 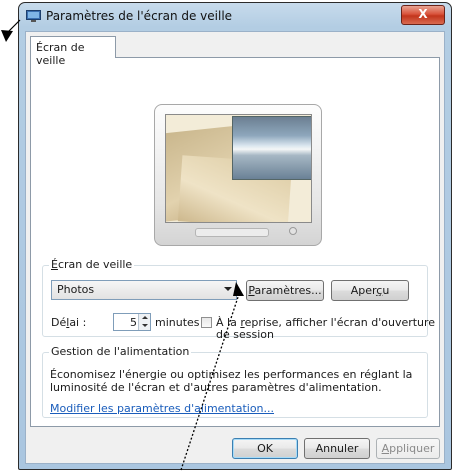 What do you see at coordinates (235, 17) in the screenshot?
I see `title-bar: Paramètres de l'écran de veille X` at bounding box center [235, 17].